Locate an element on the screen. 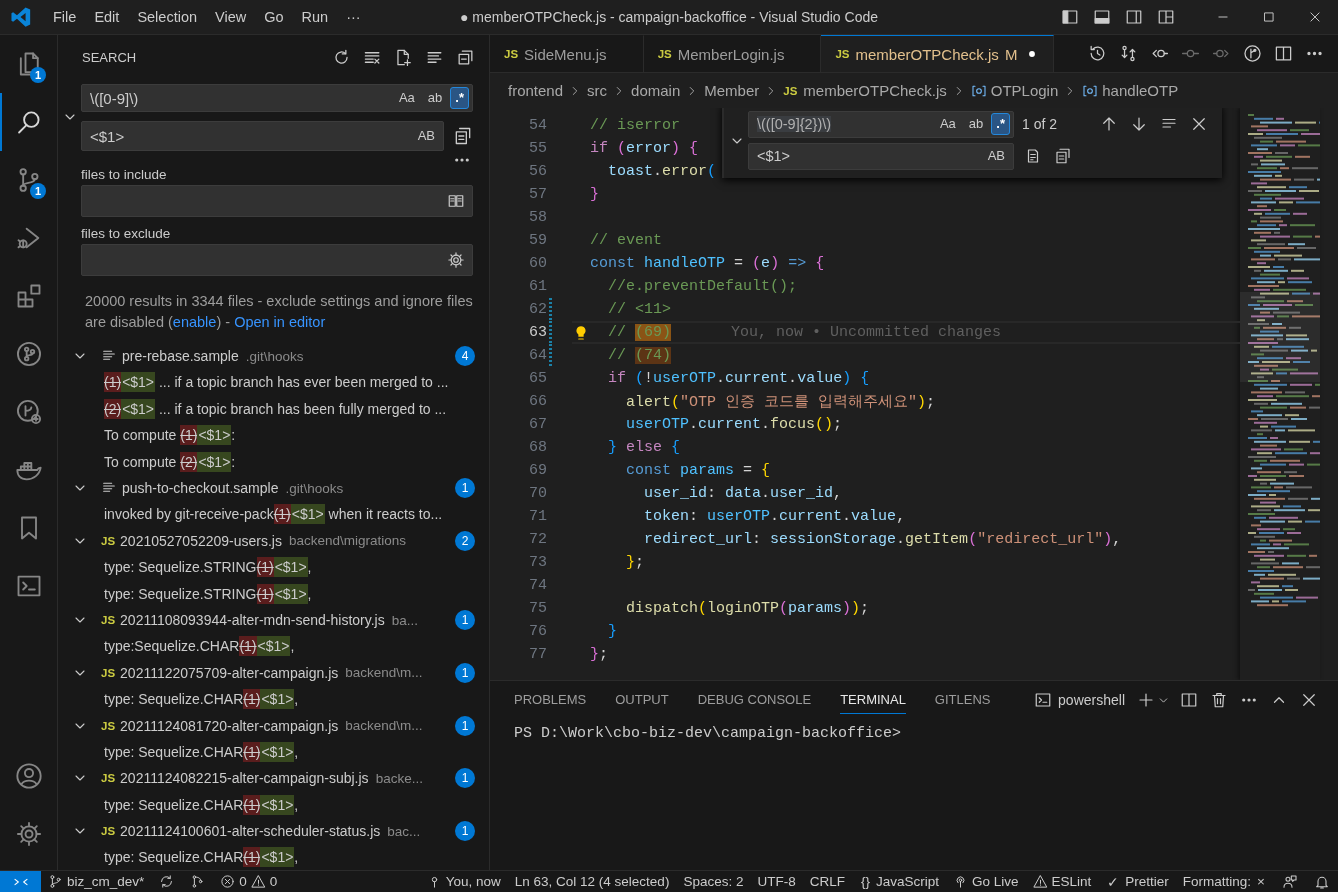 The height and width of the screenshot is (892, 1338). menu-item: Edit is located at coordinates (107, 17).